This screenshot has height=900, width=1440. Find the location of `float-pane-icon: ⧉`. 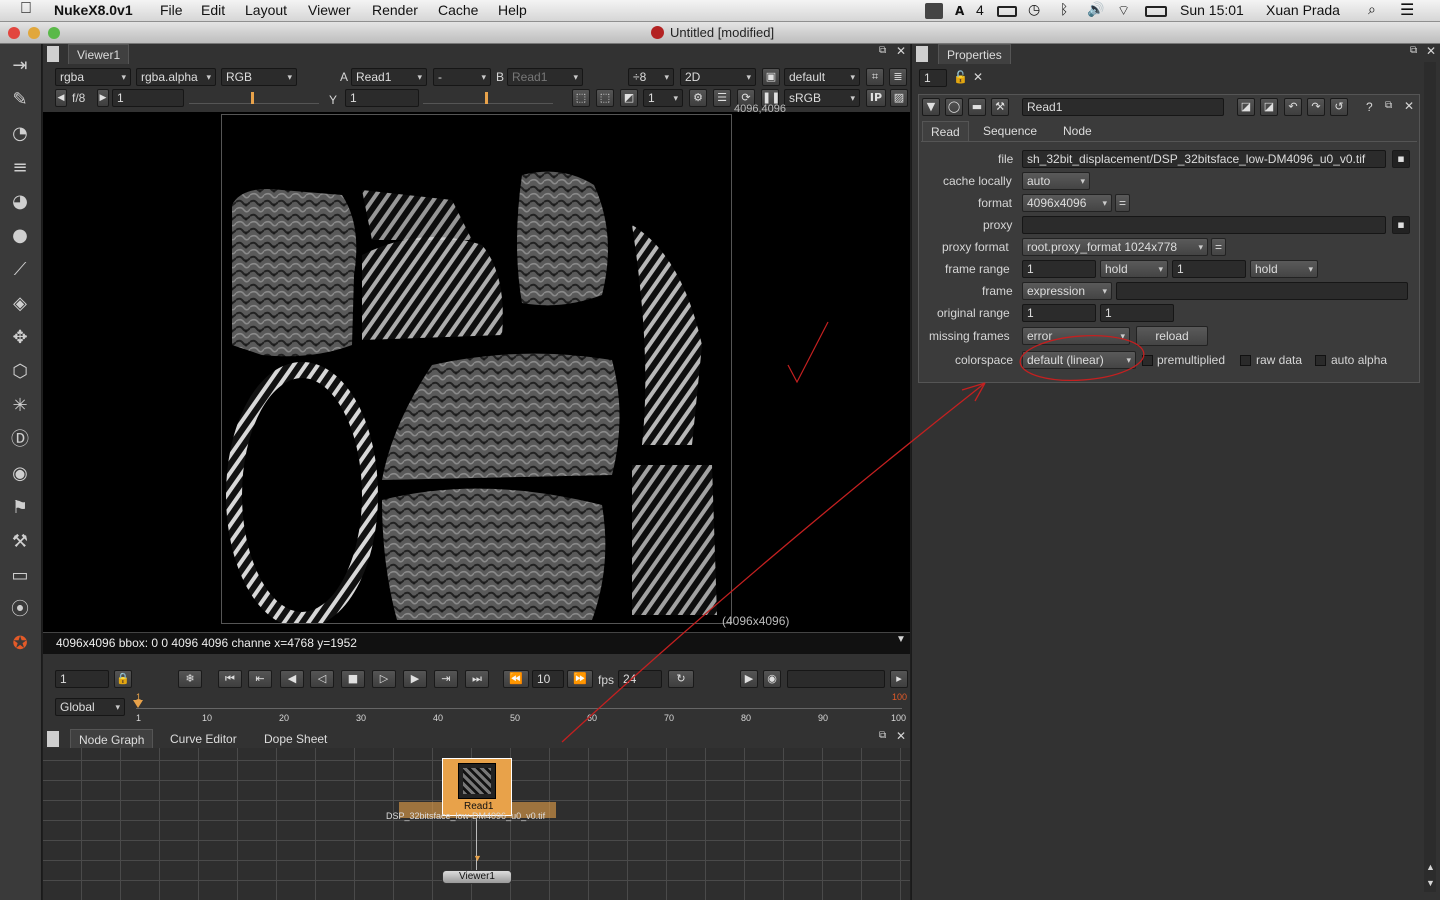

float-pane-icon: ⧉ is located at coordinates (882, 50).